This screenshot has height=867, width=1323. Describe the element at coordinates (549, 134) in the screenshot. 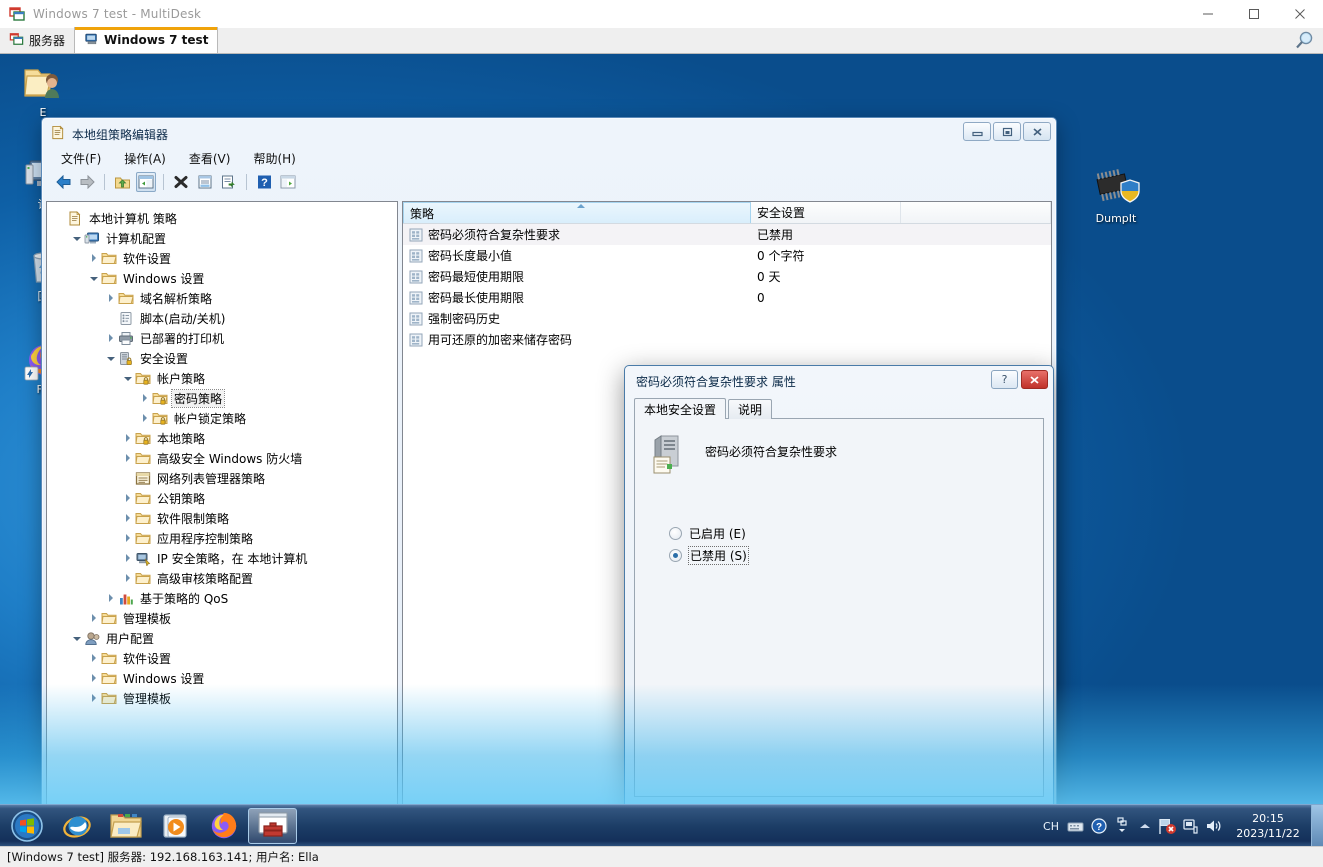

I see `gpe-titlebar: 本地组策略编辑器` at that location.